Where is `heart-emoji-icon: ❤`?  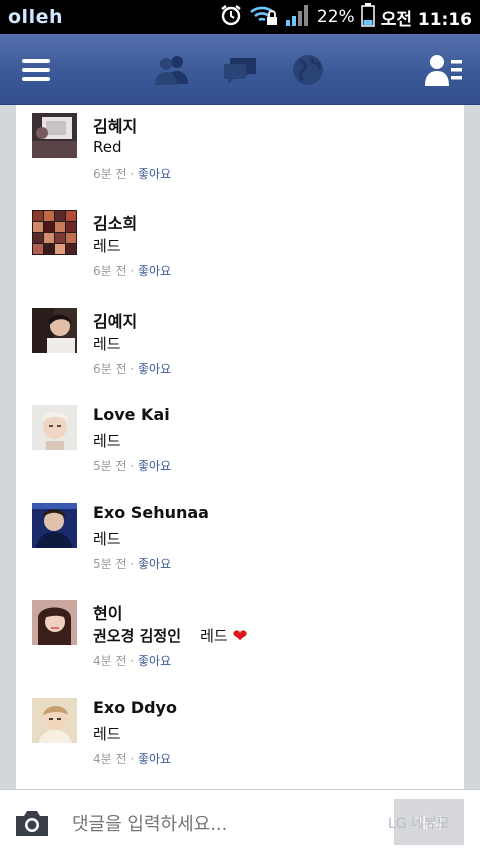 heart-emoji-icon: ❤ is located at coordinates (240, 636).